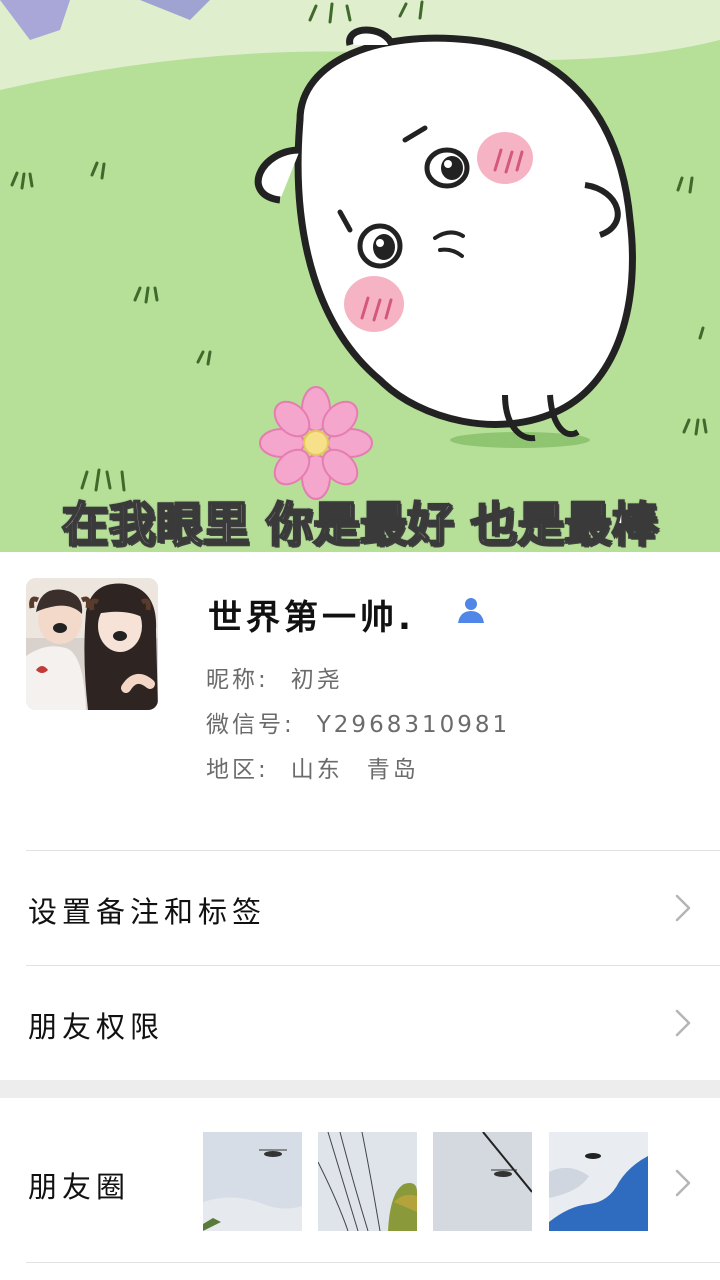 Image resolution: width=720 pixels, height=1280 pixels. What do you see at coordinates (250, 725) in the screenshot?
I see `wechat-id-label: 微信号:` at bounding box center [250, 725].